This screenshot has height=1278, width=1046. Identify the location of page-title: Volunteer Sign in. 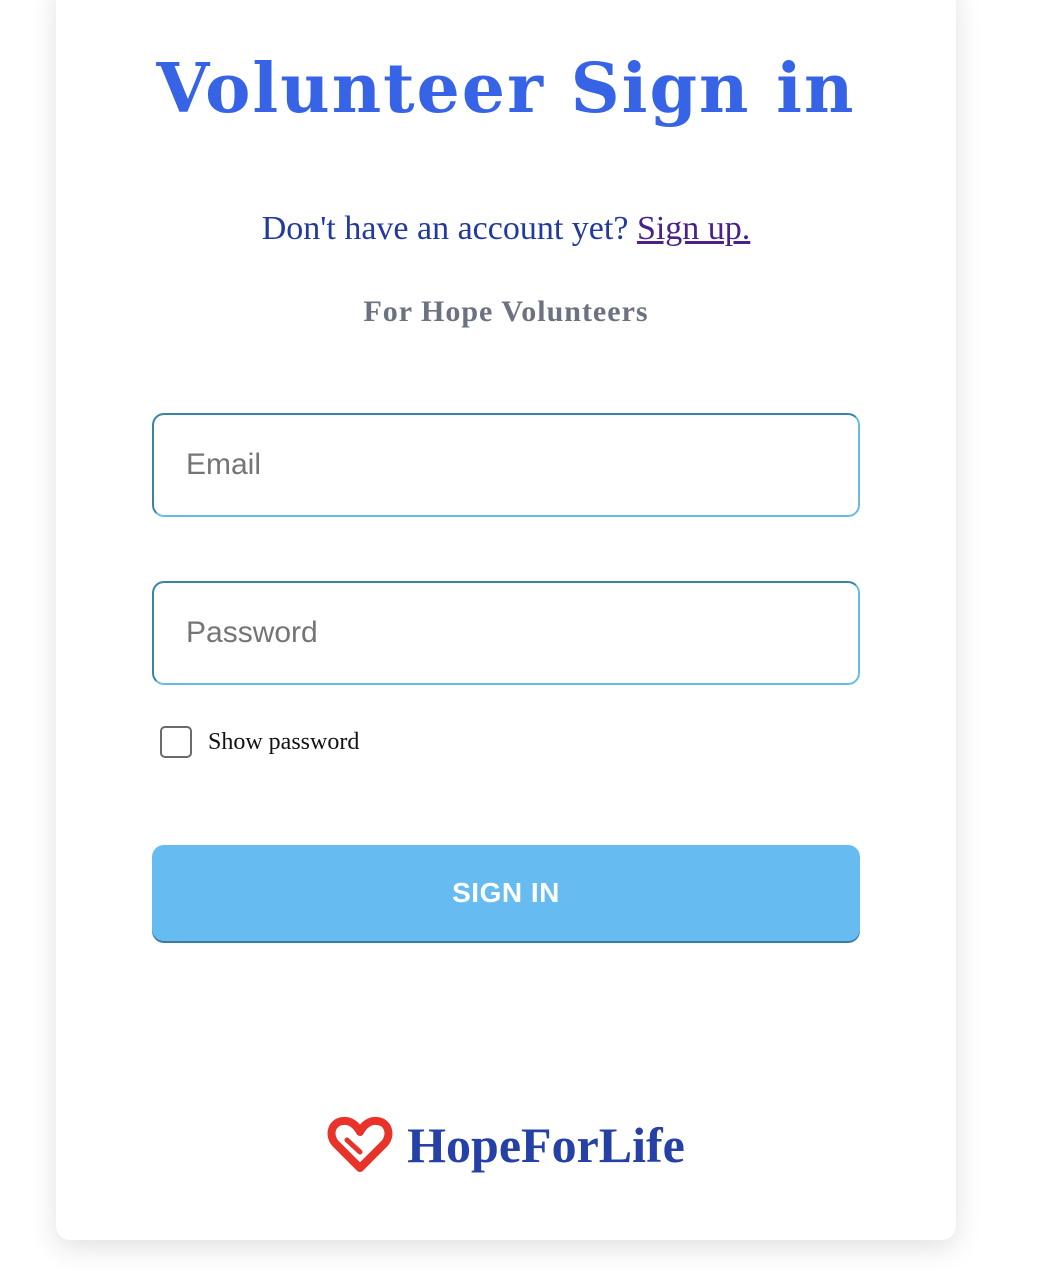
(506, 89).